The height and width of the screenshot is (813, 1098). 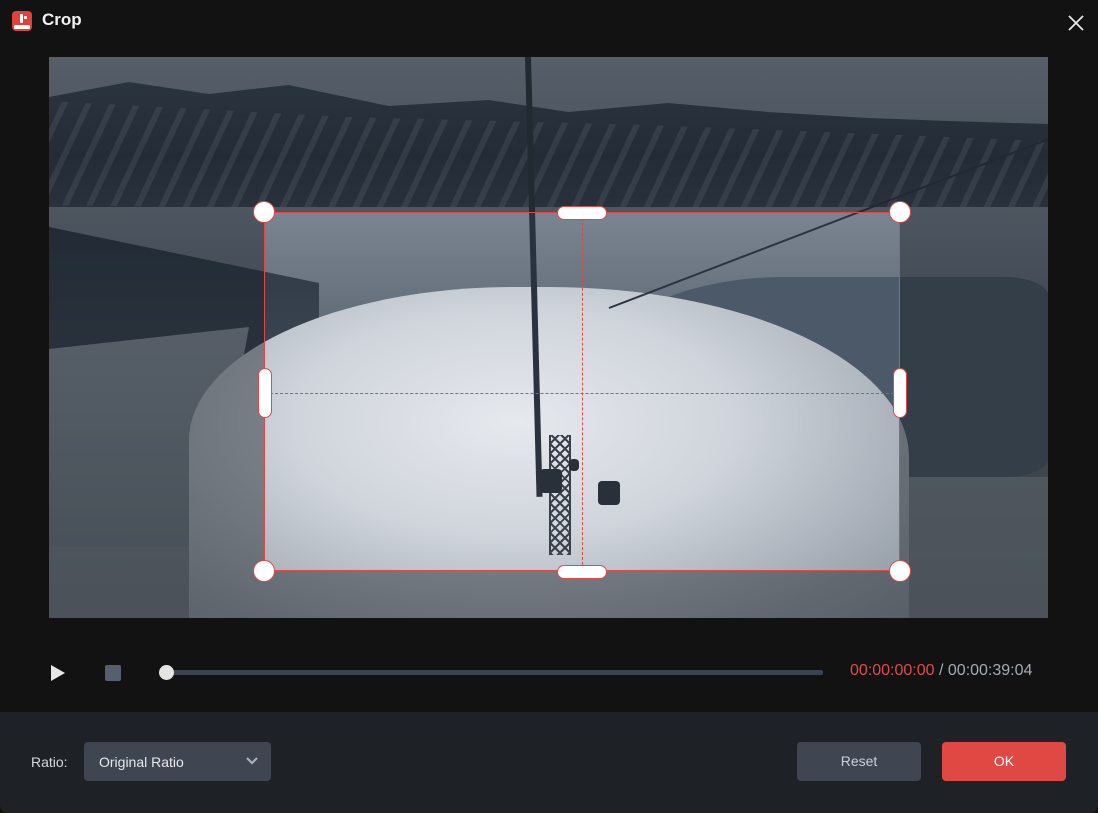 I want to click on crop-handle-right, so click(x=900, y=393).